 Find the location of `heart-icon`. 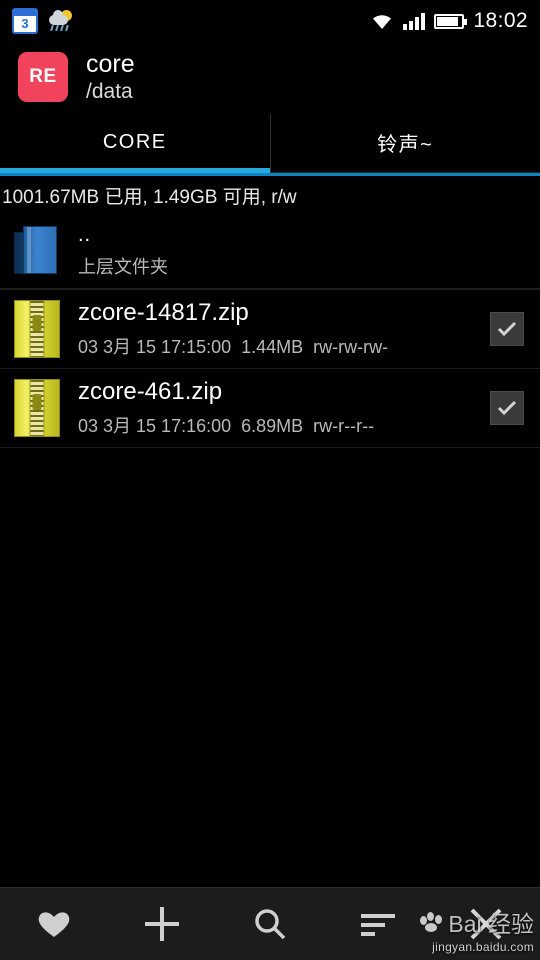

heart-icon is located at coordinates (54, 924).